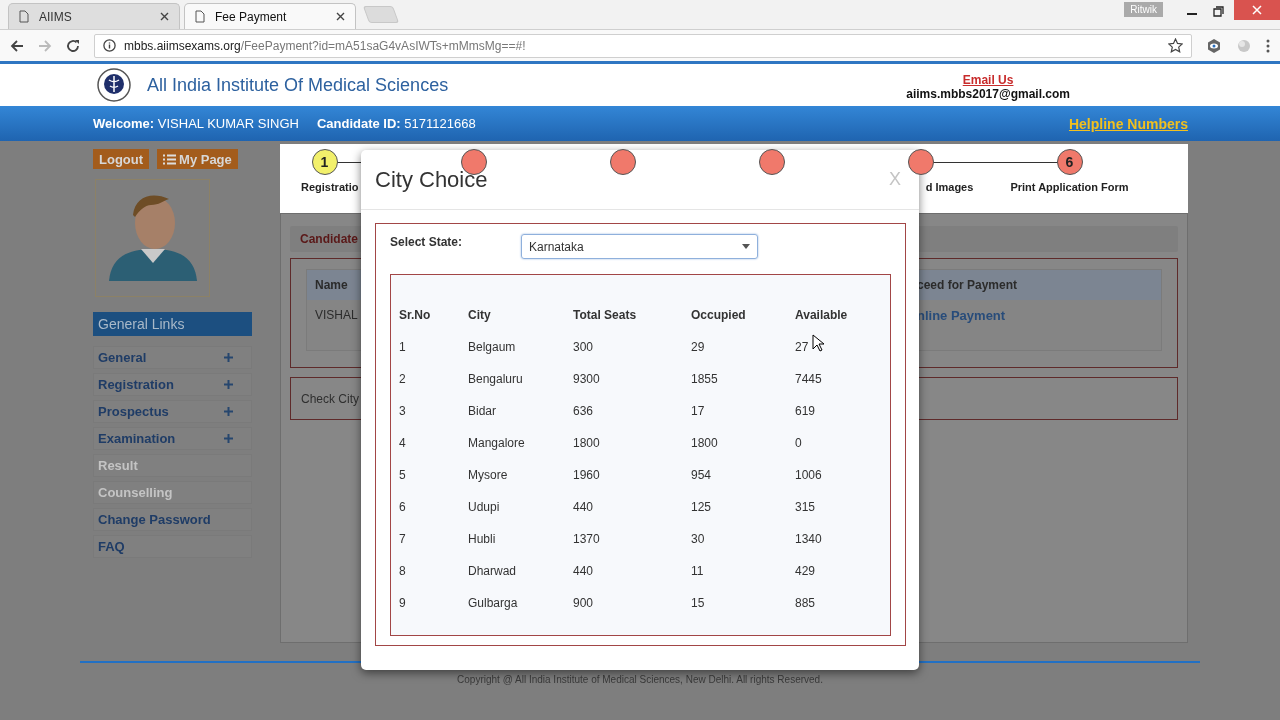 This screenshot has width=1280, height=720. I want to click on step-label: Print Application Form, so click(1069, 187).